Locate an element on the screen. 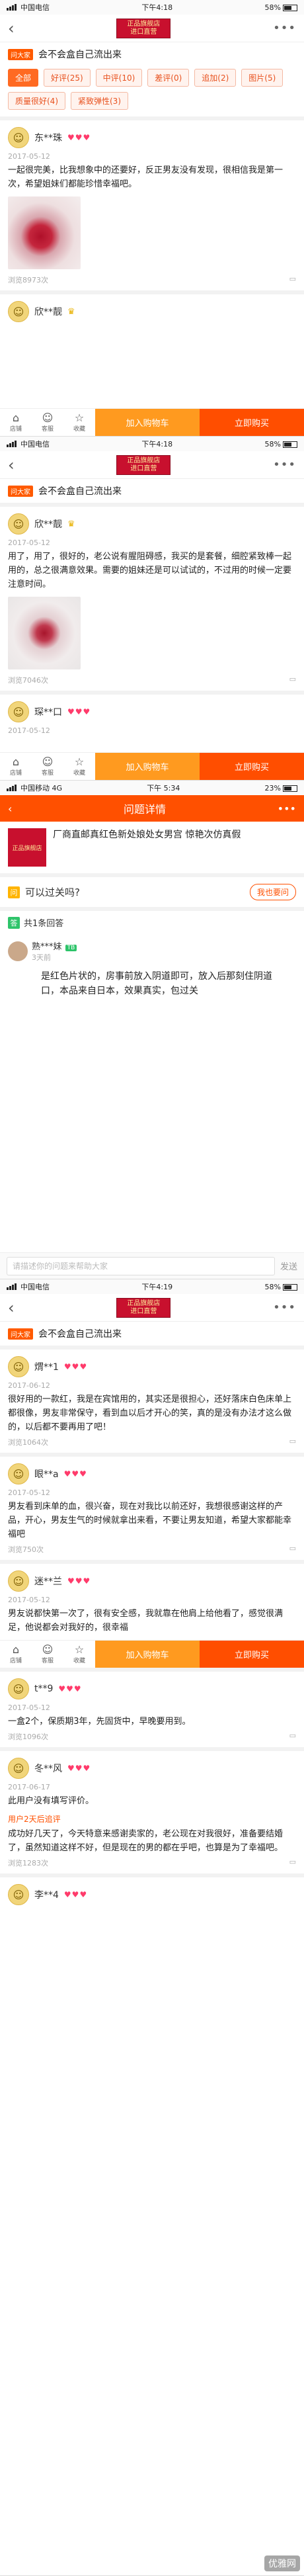 Image resolution: width=304 pixels, height=2576 pixels. crown-rank-icon: ♛ is located at coordinates (71, 311).